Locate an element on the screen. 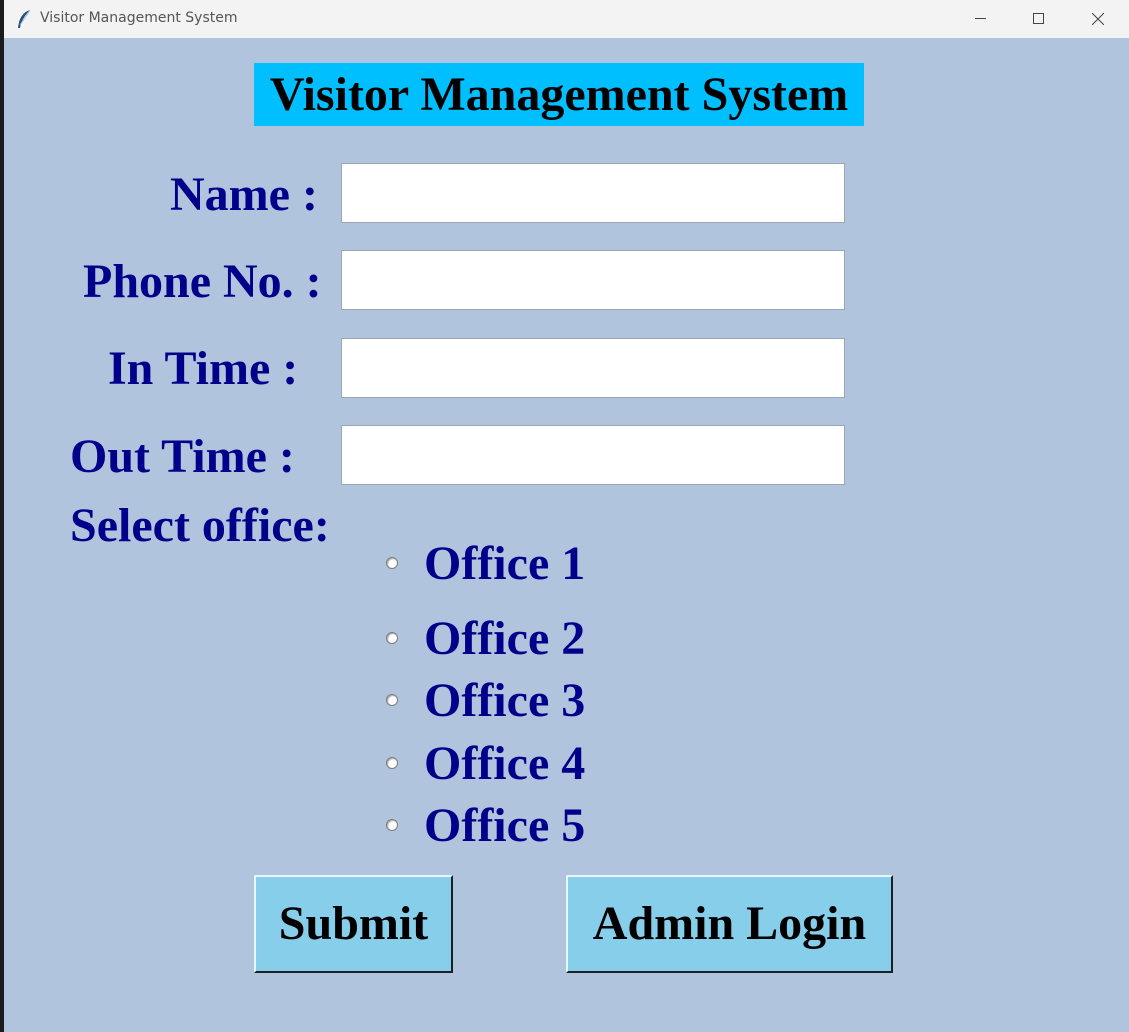 Image resolution: width=1129 pixels, height=1032 pixels. maximize-icon is located at coordinates (1038, 18).